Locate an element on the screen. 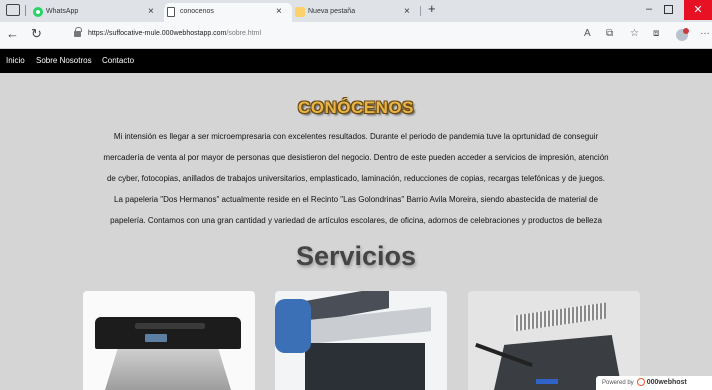  new-tab-page-icon is located at coordinates (300, 12).